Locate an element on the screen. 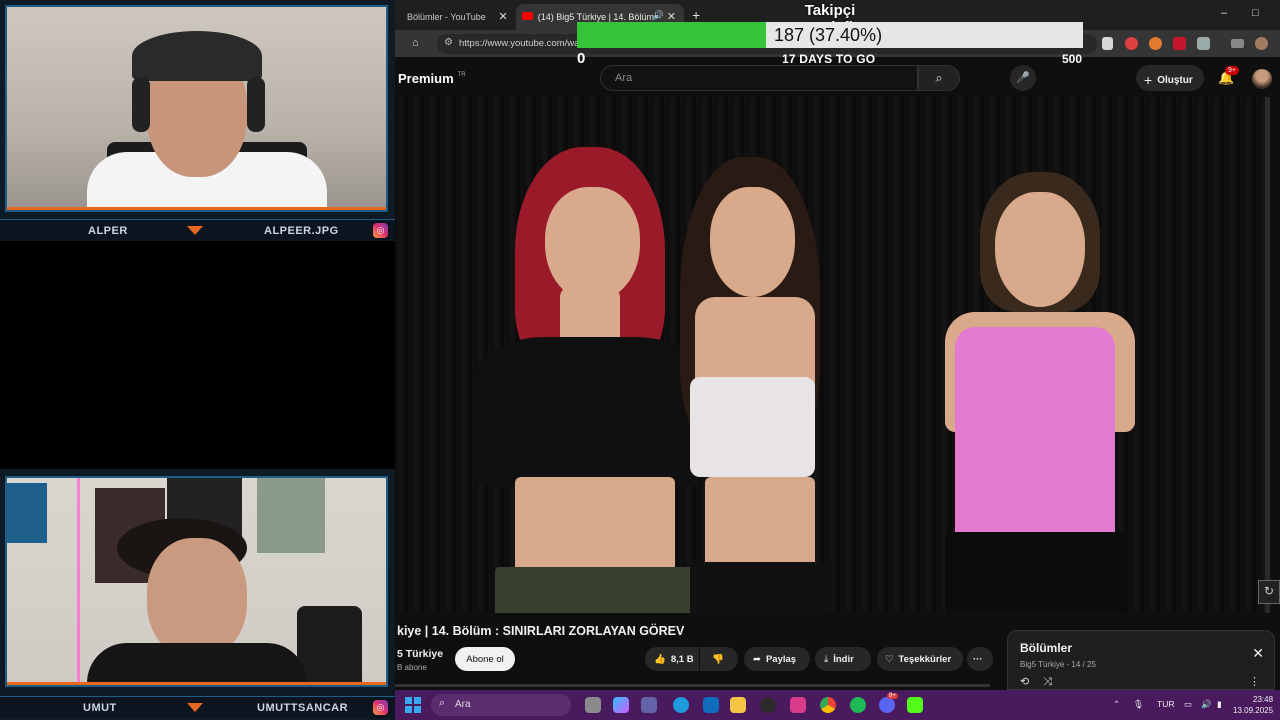  battery-icon: ▮ is located at coordinates (1219, 704).